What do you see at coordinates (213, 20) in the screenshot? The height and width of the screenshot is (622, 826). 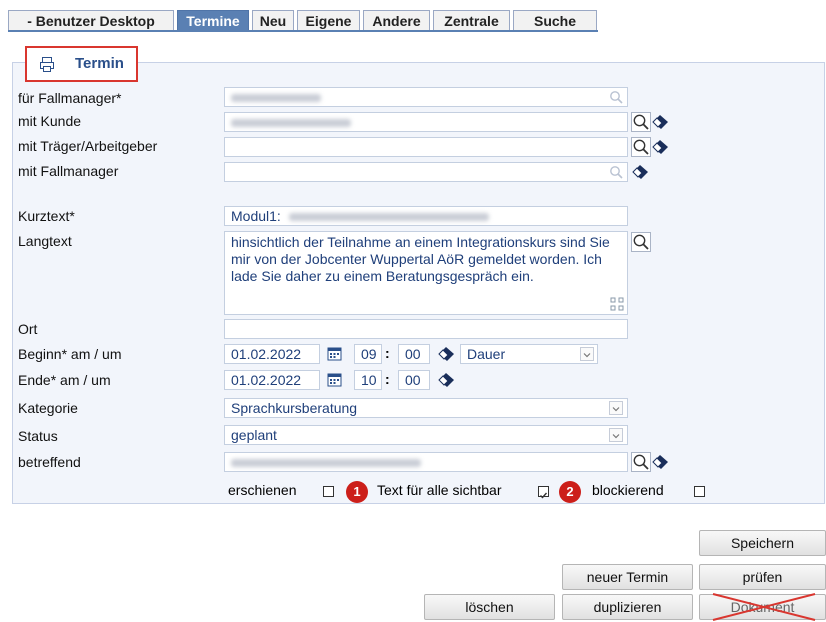 I see `tab-termine: Termine` at bounding box center [213, 20].